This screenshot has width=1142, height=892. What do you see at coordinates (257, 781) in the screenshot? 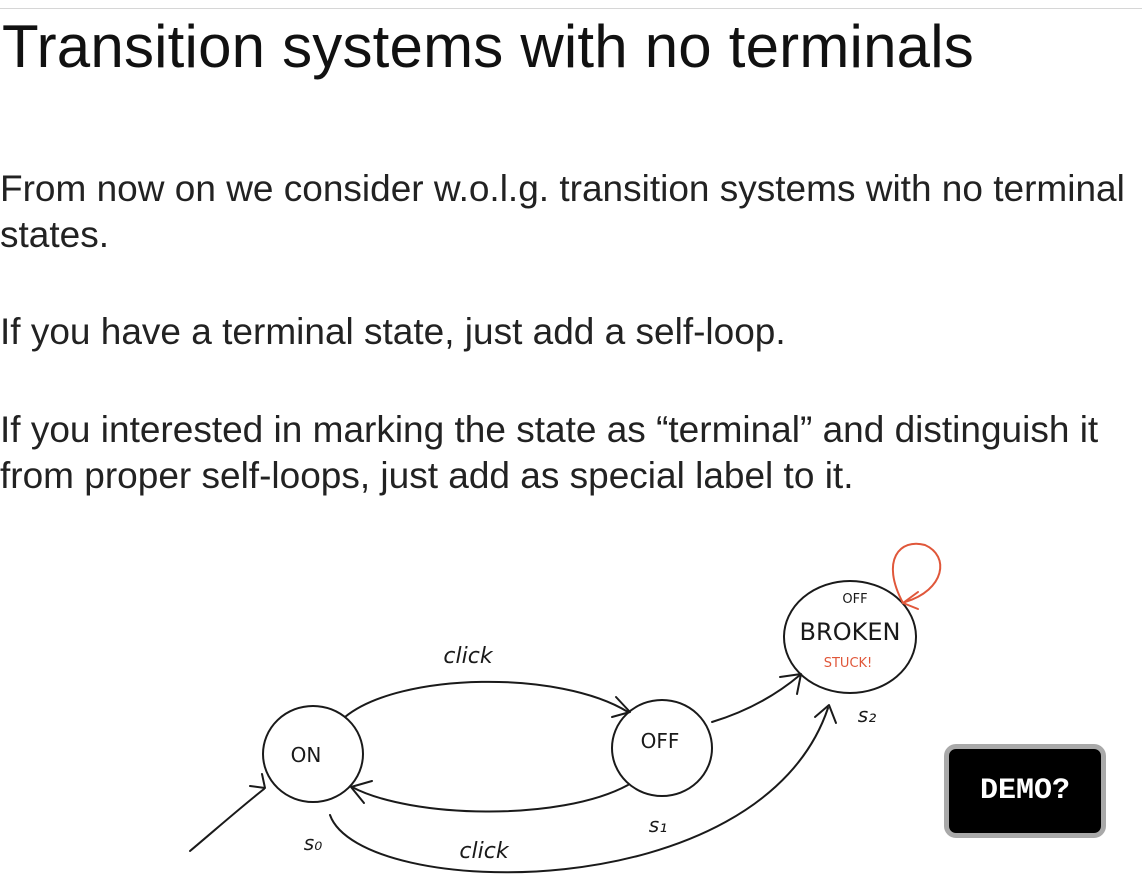
I see `initial-arrowhead` at bounding box center [257, 781].